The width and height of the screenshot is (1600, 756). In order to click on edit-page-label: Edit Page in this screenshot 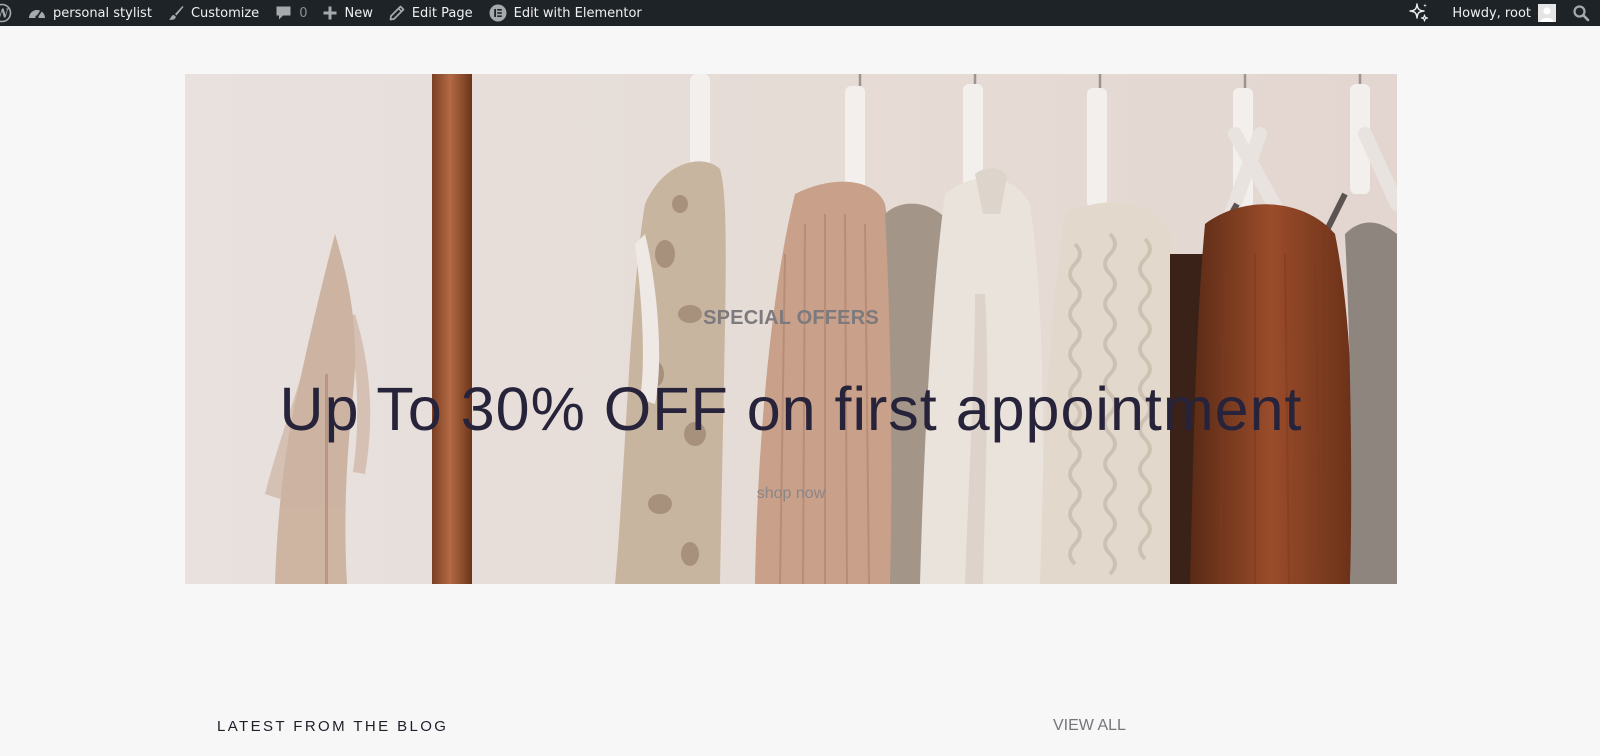, I will do `click(442, 13)`.